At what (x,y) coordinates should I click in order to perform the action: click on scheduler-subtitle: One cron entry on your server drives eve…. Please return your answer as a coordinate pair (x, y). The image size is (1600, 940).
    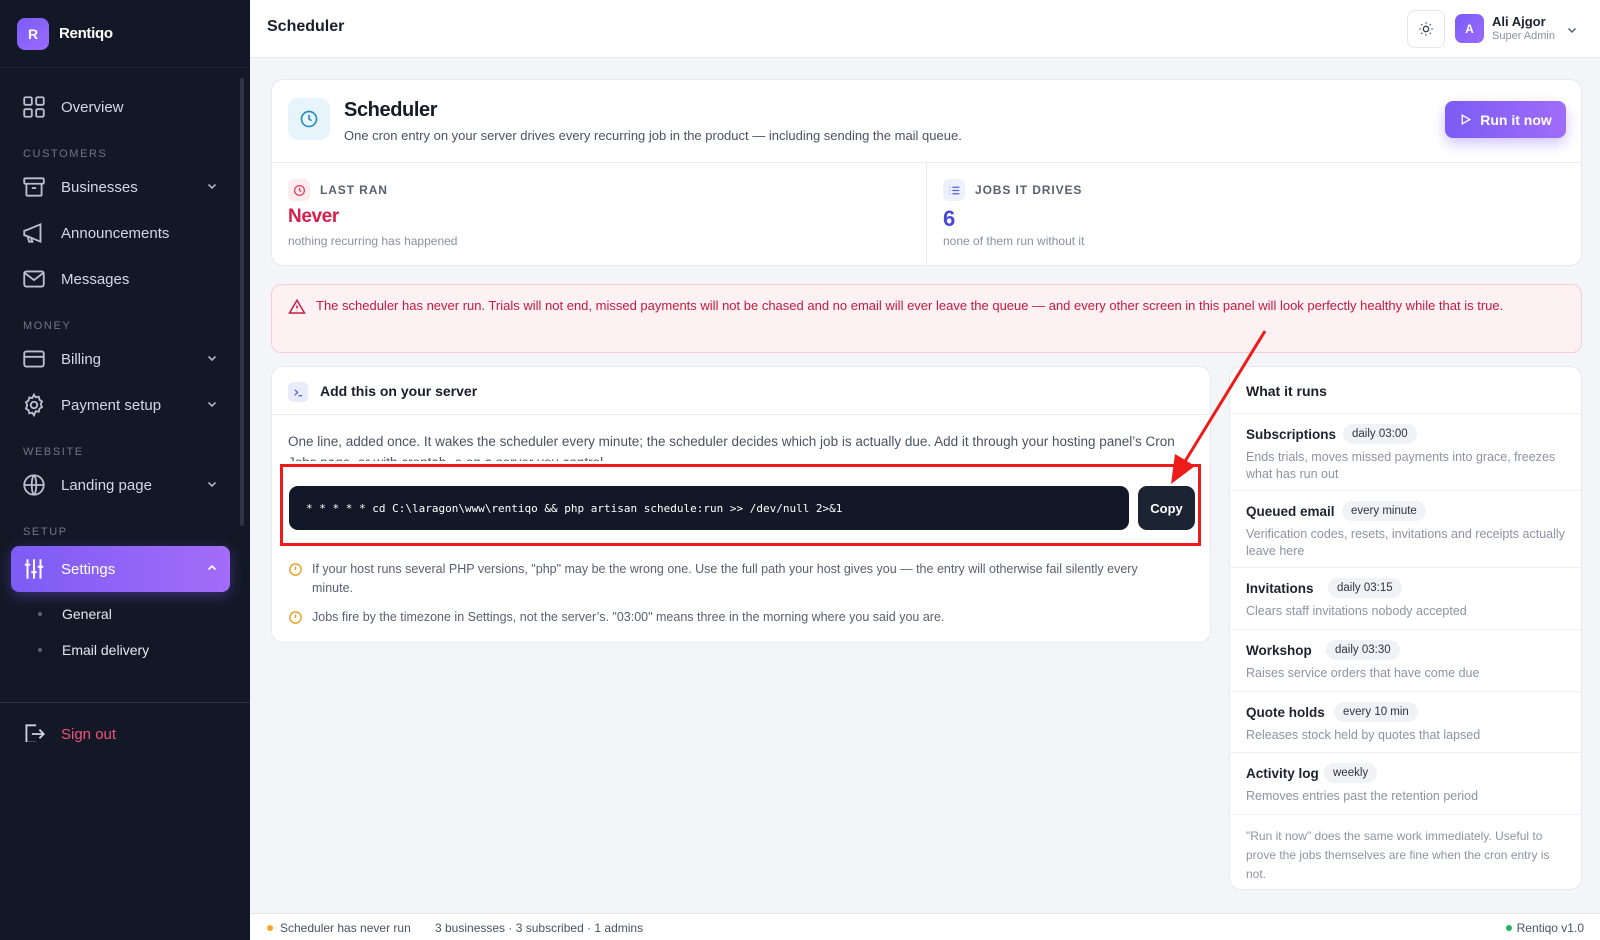
    Looking at the image, I should click on (653, 135).